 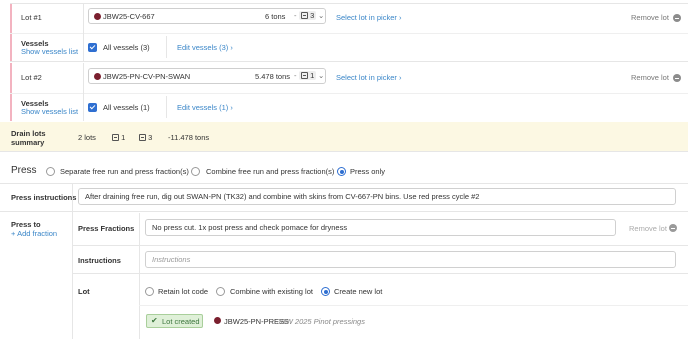 What do you see at coordinates (97, 16) in the screenshot?
I see `lot1-color-dot` at bounding box center [97, 16].